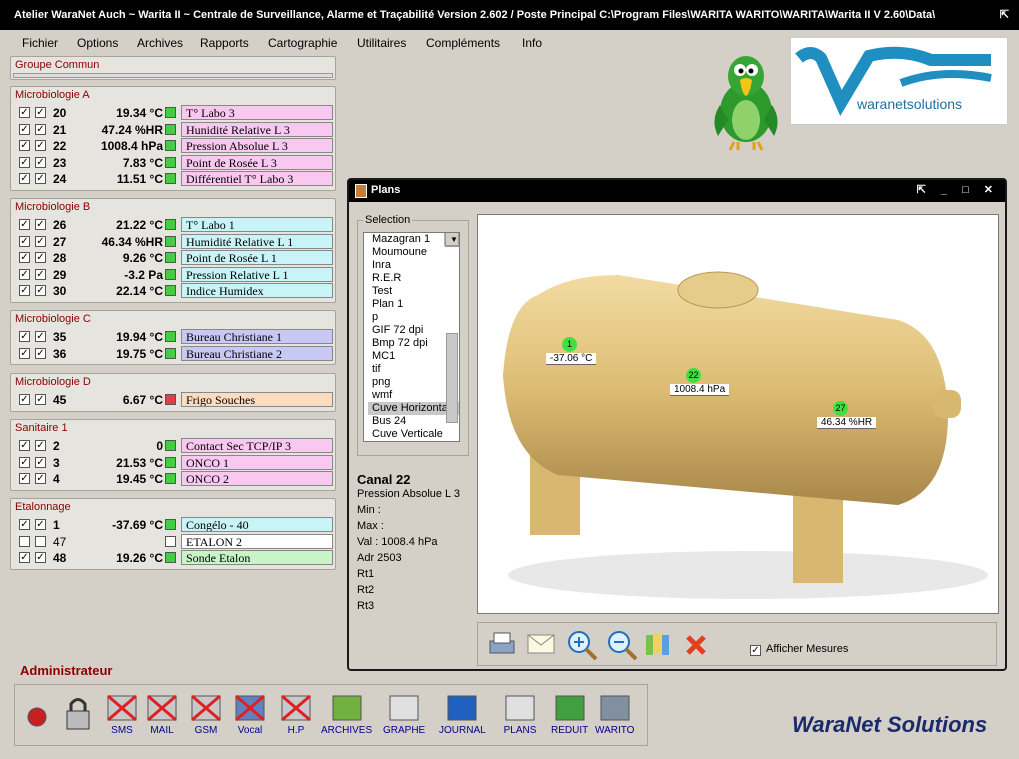 Image resolution: width=1019 pixels, height=759 pixels. What do you see at coordinates (451, 328) in the screenshot?
I see `plan-list-scrollbar: ▲ ▼` at bounding box center [451, 328].